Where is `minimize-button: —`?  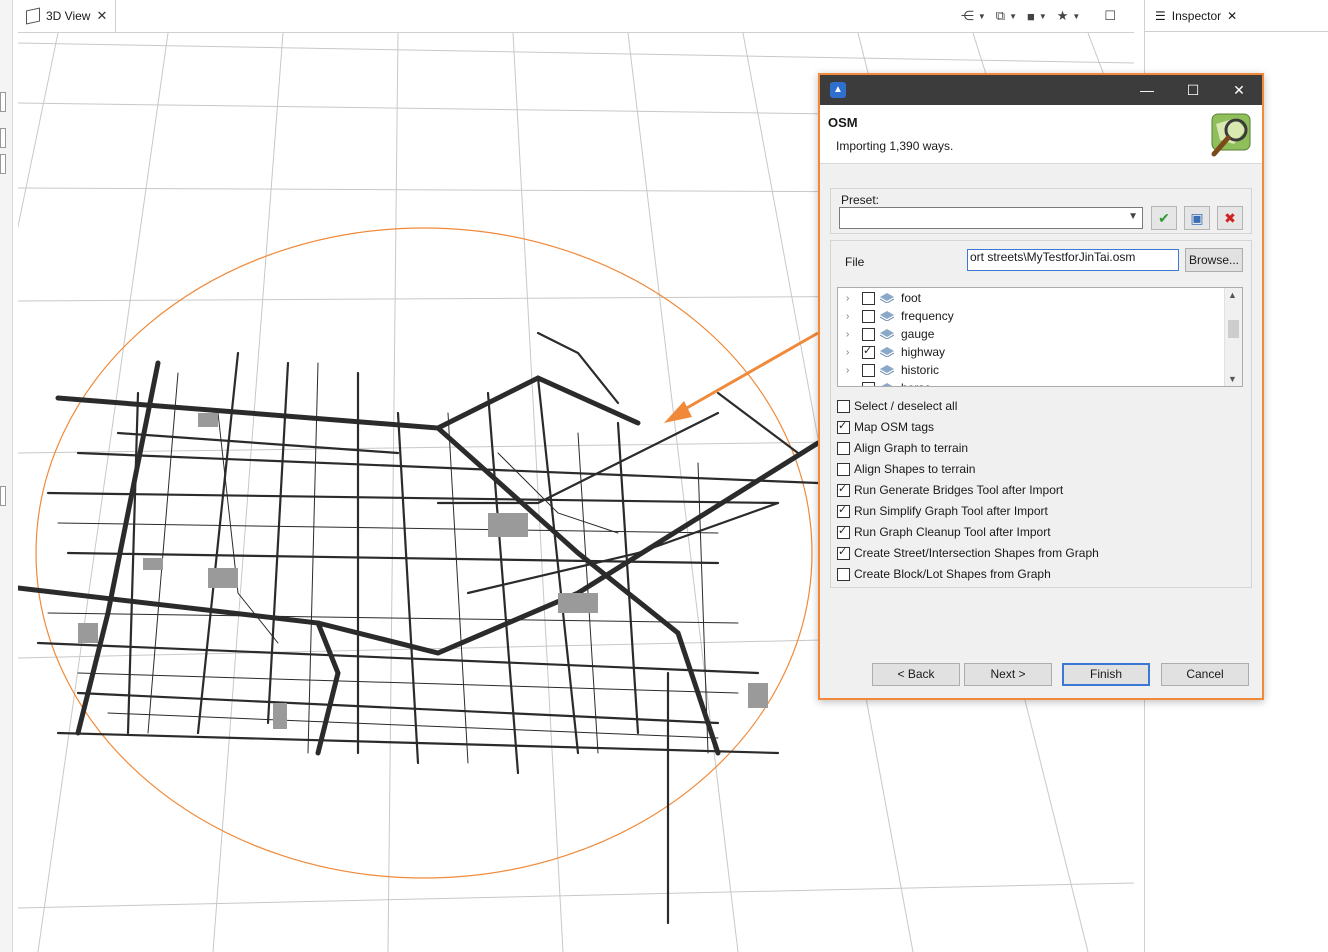 minimize-button: — is located at coordinates (1147, 90).